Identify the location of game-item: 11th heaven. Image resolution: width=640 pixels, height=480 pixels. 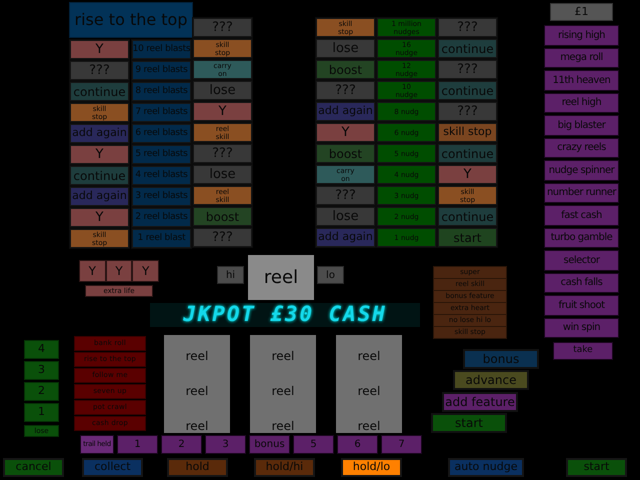
(581, 80).